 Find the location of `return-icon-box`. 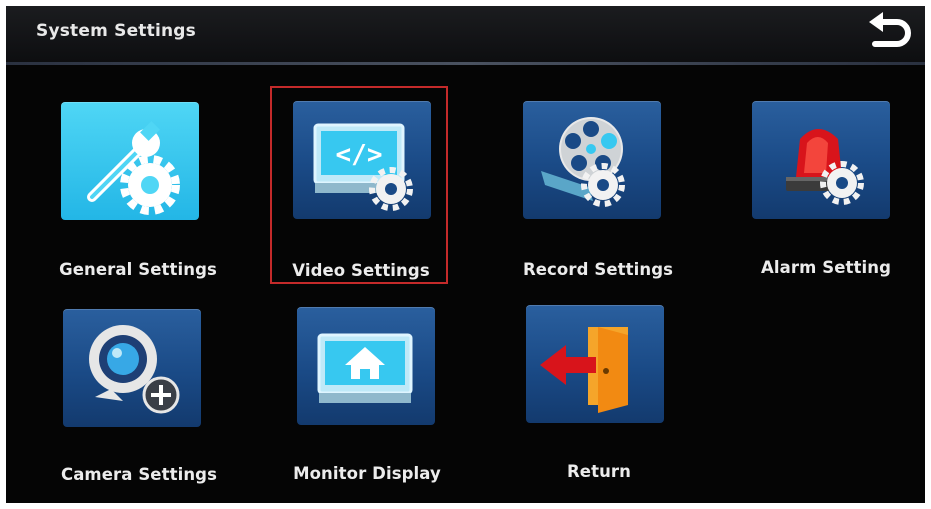

return-icon-box is located at coordinates (595, 364).